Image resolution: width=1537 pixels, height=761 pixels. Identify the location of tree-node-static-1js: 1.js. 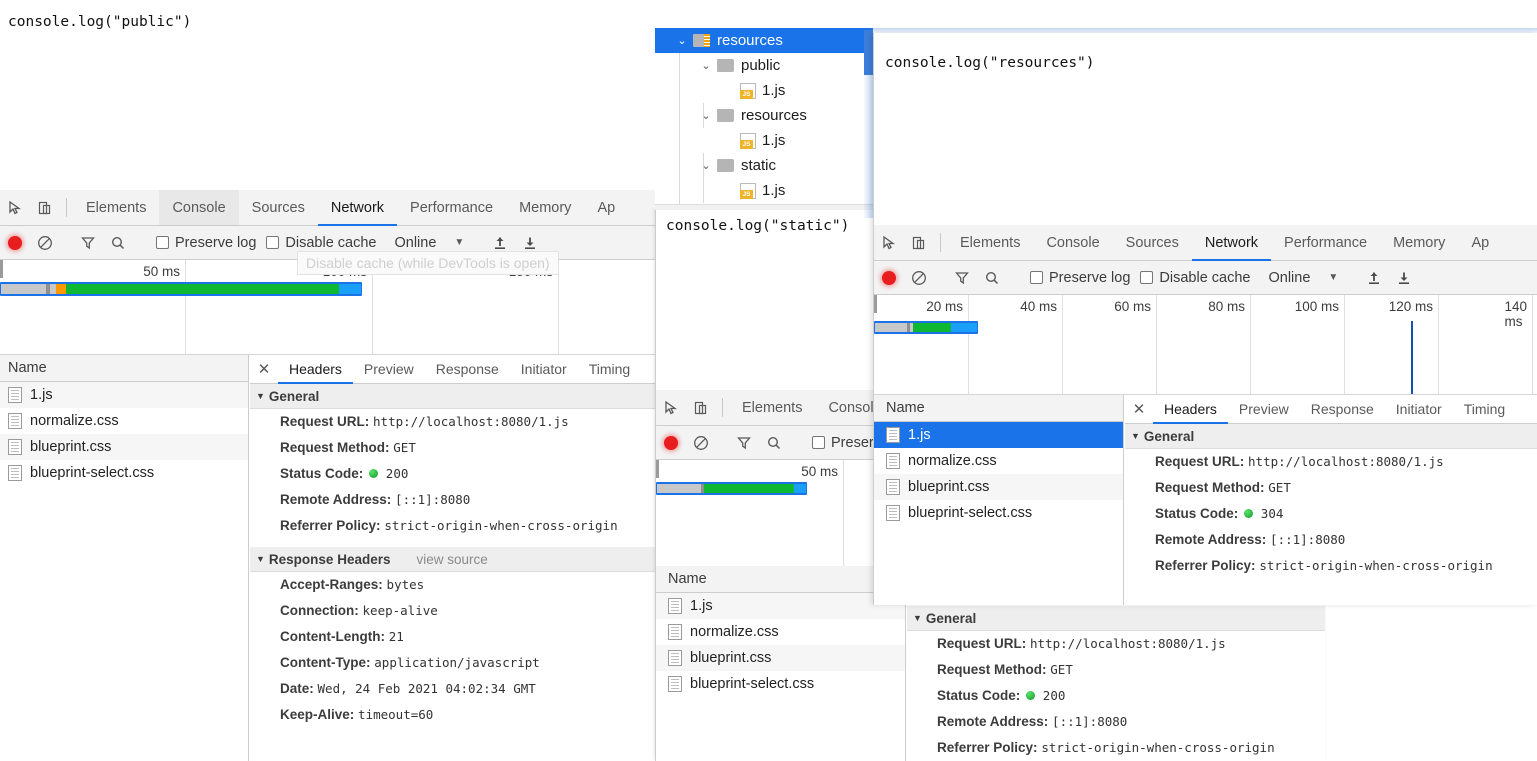
(764, 190).